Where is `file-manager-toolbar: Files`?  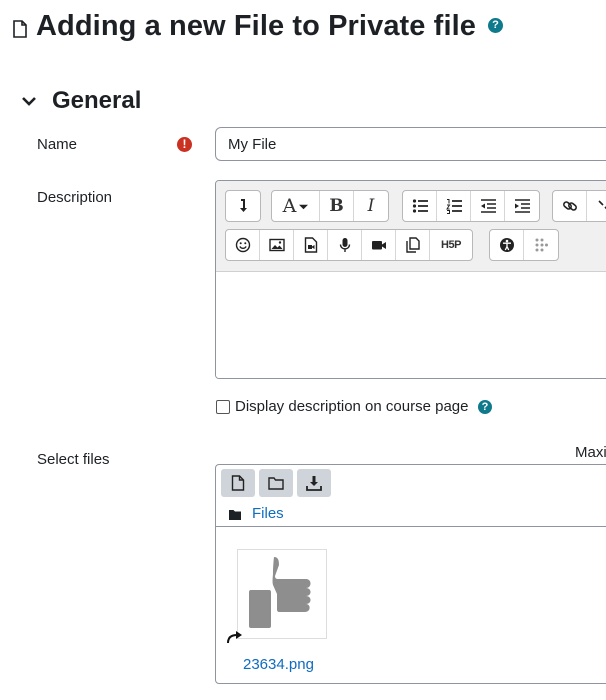
file-manager-toolbar: Files is located at coordinates (411, 496).